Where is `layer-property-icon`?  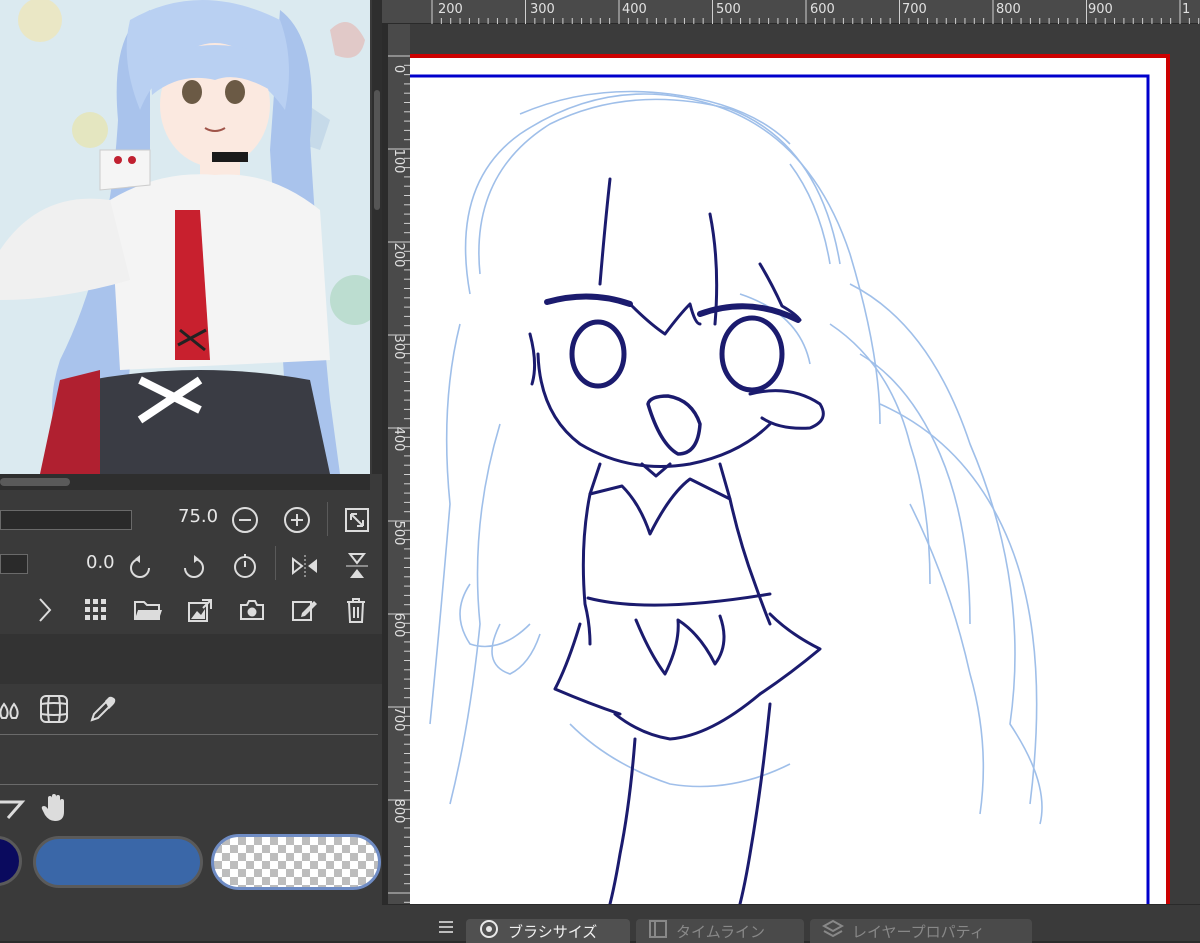 layer-property-icon is located at coordinates (833, 931).